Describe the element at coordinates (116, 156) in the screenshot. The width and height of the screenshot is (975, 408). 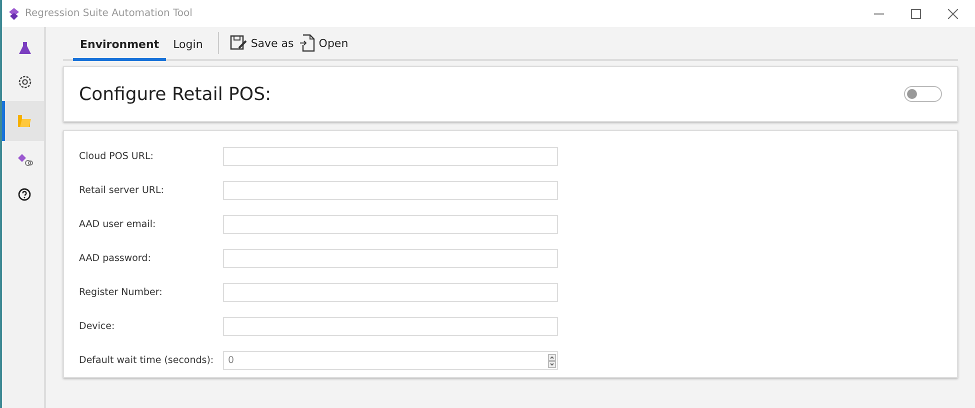
I see `field-label: Cloud POS URL:` at that location.